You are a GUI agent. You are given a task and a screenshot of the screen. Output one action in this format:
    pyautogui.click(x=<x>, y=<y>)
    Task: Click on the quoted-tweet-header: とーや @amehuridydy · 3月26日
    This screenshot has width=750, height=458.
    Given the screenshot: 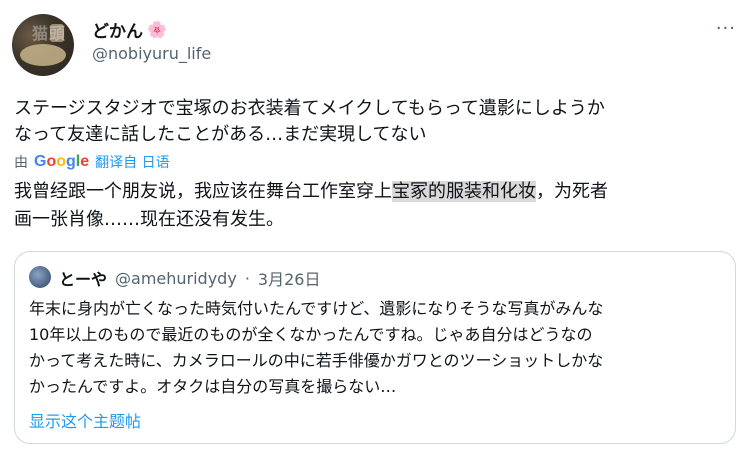 What is the action you would take?
    pyautogui.click(x=189, y=278)
    